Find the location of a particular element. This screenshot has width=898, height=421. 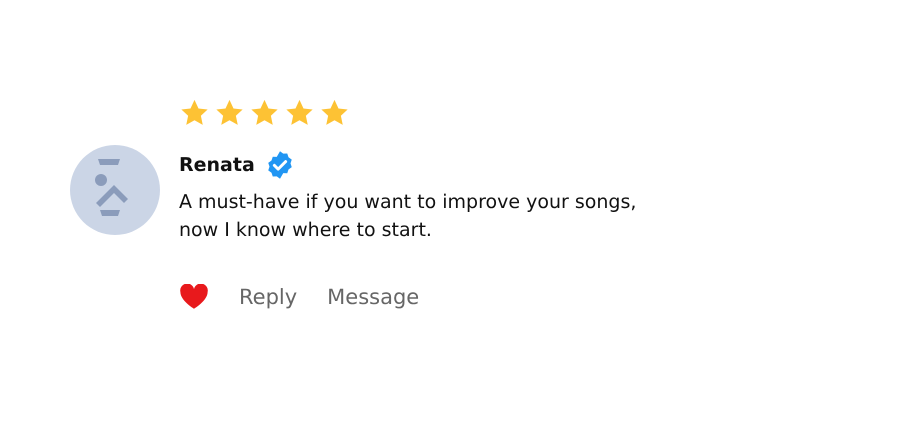

review-text: A must-have if you want to improve your songs, now I know where to start. is located at coordinates (408, 216).